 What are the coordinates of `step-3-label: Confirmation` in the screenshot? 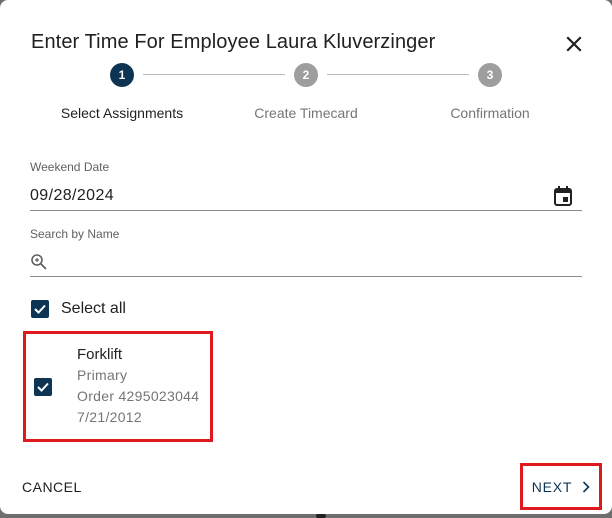 It's located at (490, 113).